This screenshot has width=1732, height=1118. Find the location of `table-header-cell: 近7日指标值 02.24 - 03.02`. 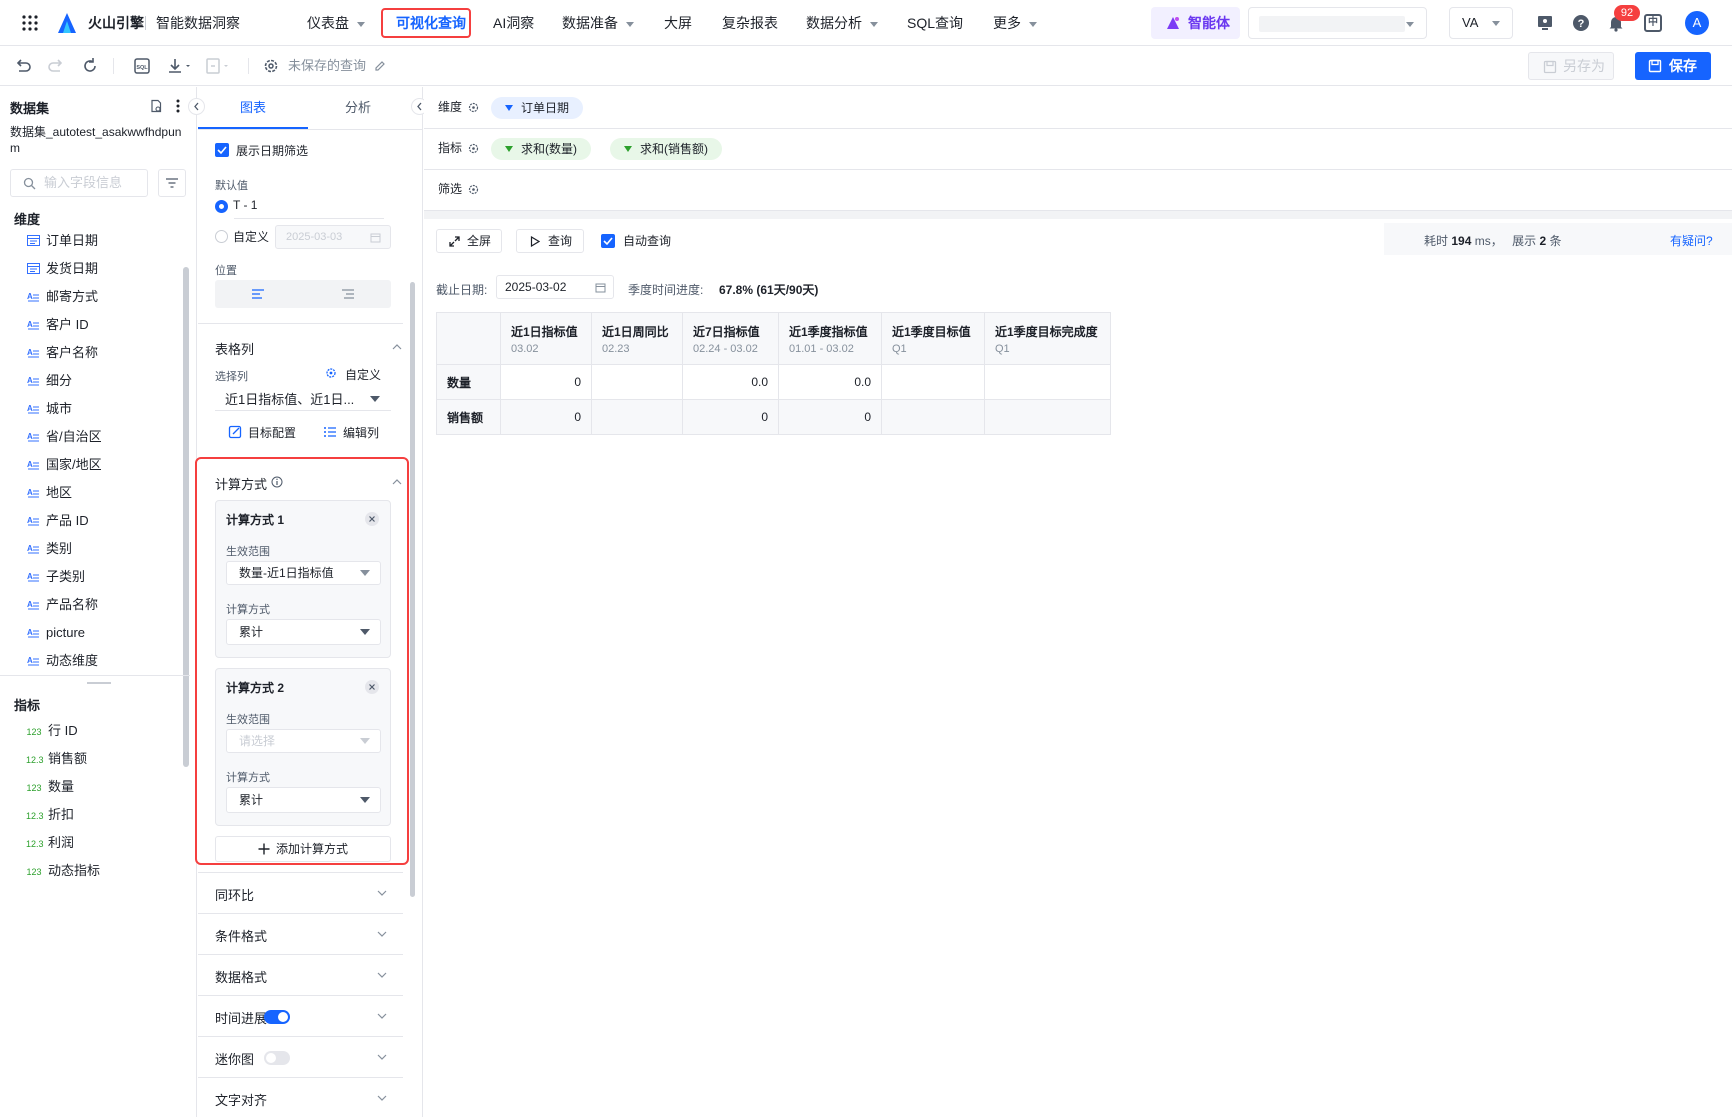

table-header-cell: 近7日指标值 02.24 - 03.02 is located at coordinates (730, 338).